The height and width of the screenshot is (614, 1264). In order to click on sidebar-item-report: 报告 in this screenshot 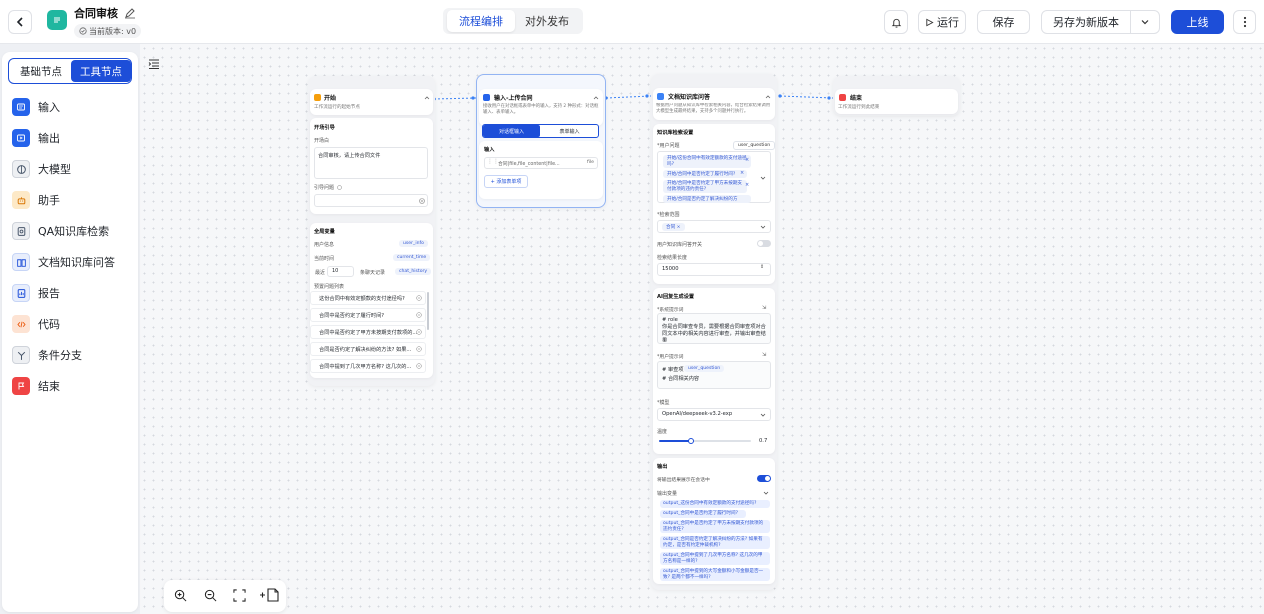, I will do `click(36, 293)`.